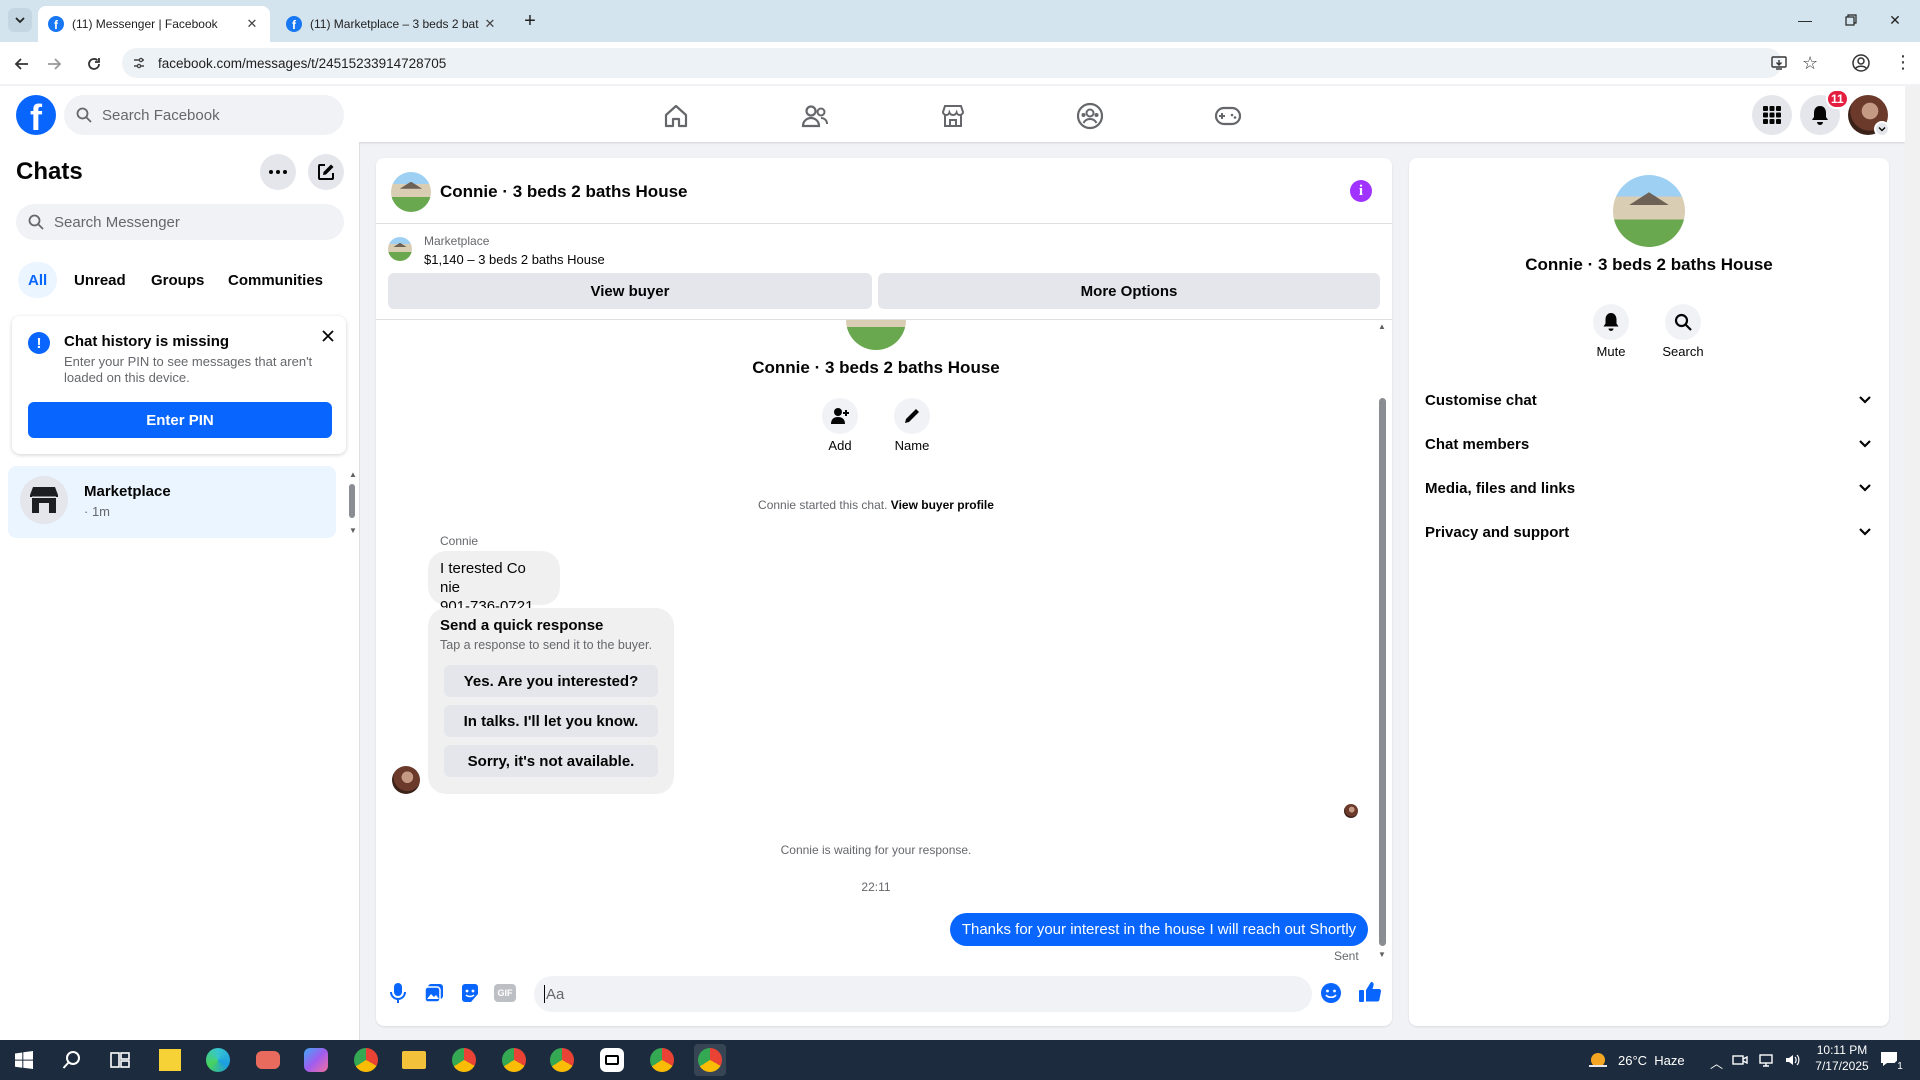 This screenshot has height=1080, width=1920. I want to click on incoming-message-bubble: I terested Co nie 901-736-0721, so click(494, 583).